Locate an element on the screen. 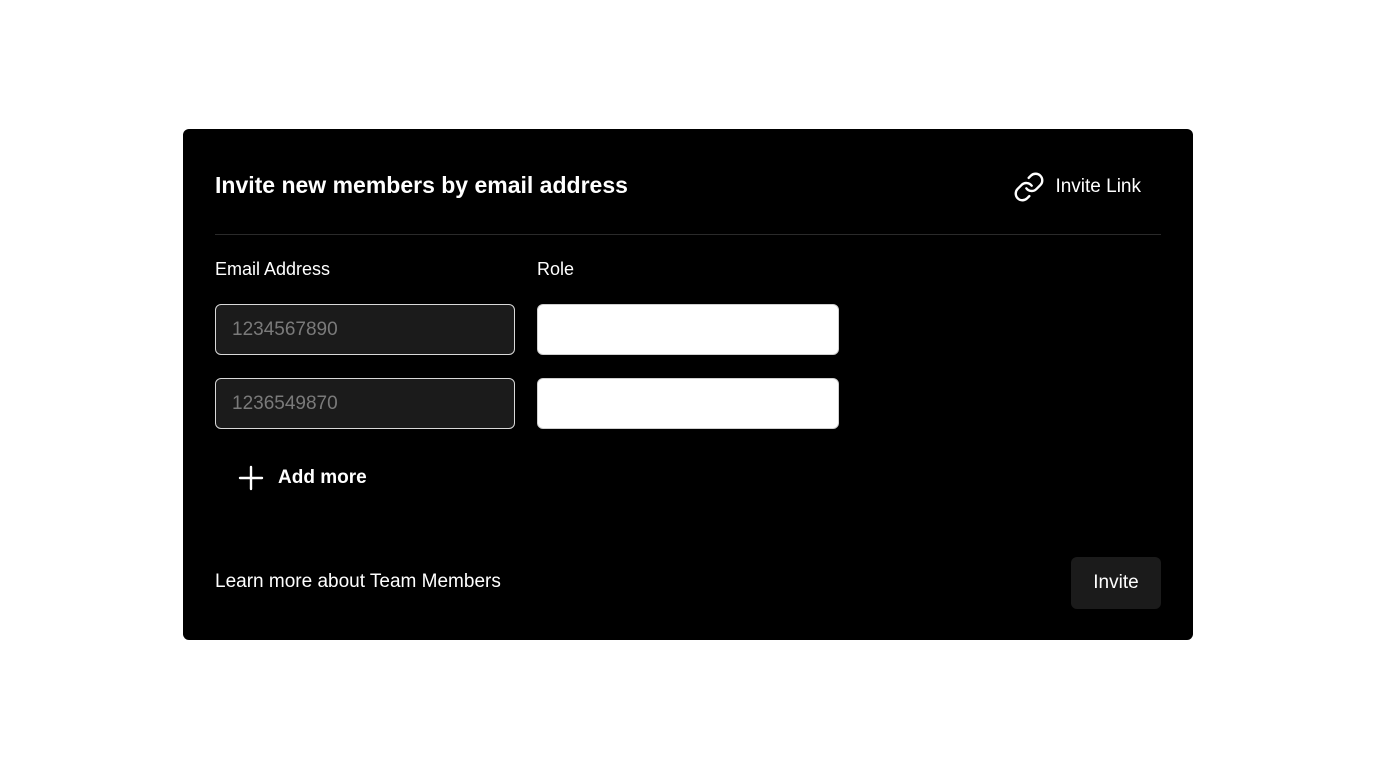 Image resolution: width=1376 pixels, height=768 pixels. add-more-button: Add more is located at coordinates (302, 478).